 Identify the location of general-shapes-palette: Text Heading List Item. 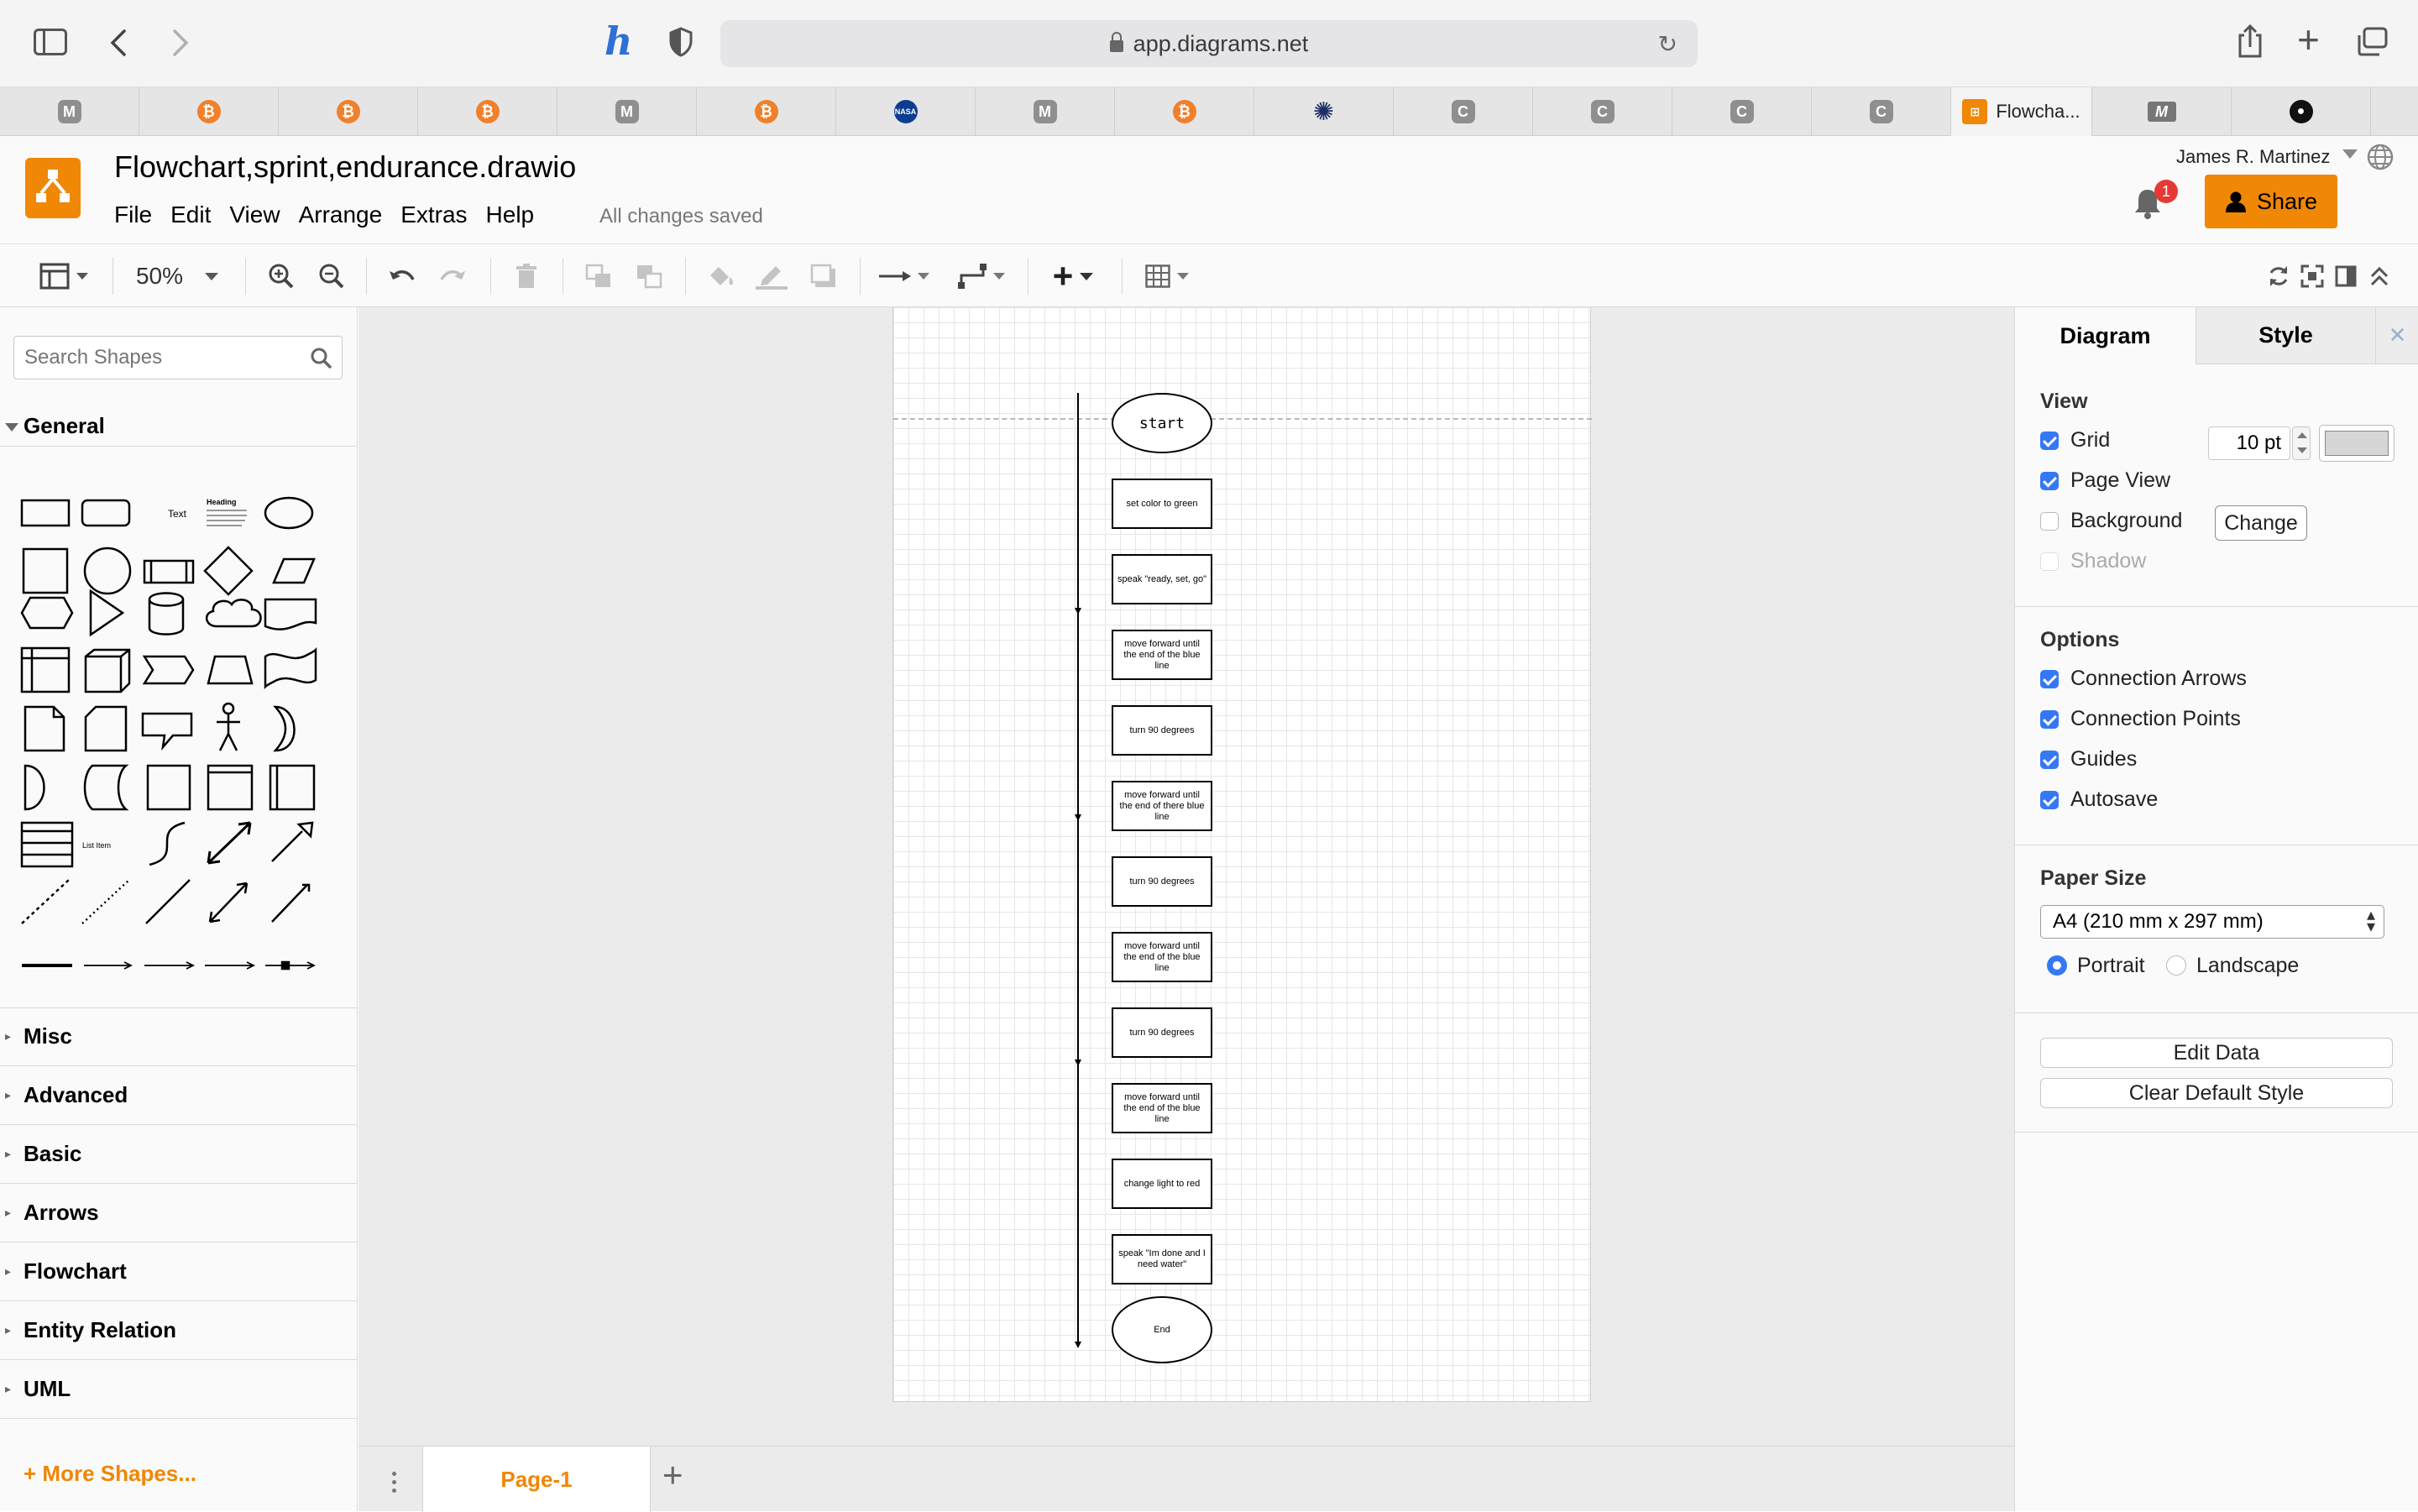
(176, 735).